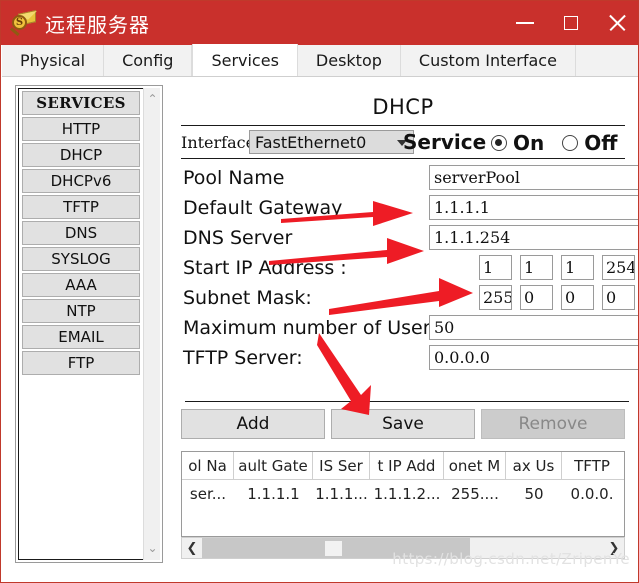  I want to click on row-default-gateway: Default Gateway 1.1.1.1, so click(409, 210).